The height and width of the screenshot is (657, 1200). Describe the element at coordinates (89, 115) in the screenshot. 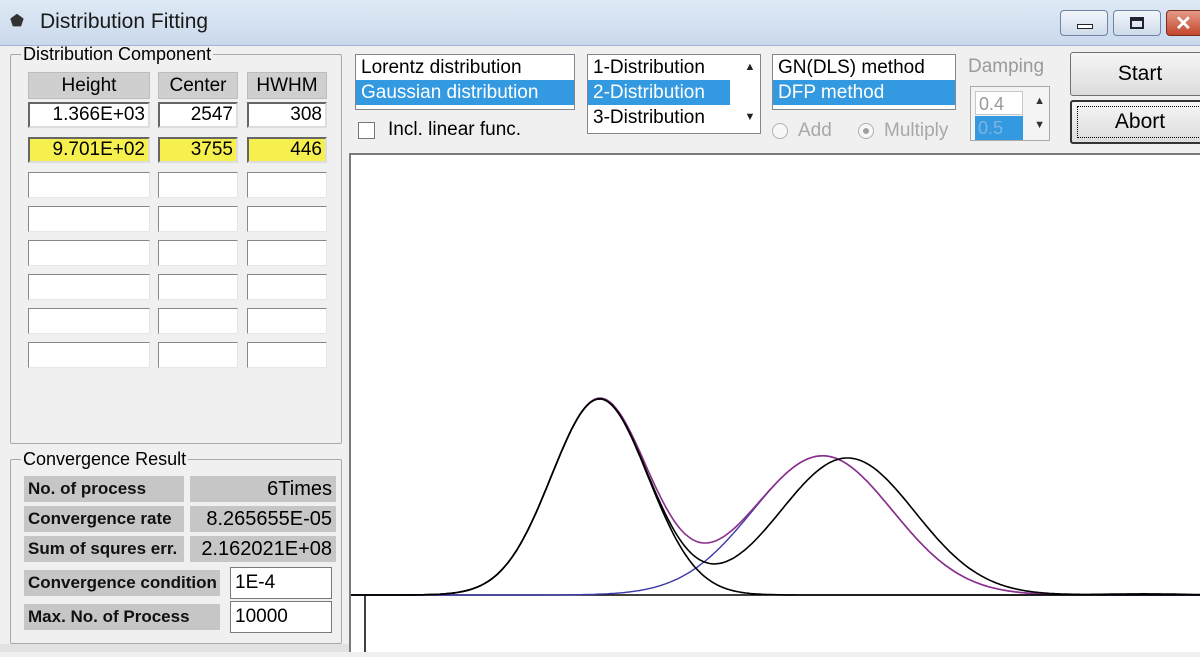

I see `row1-height-field: 1.366E+03` at that location.